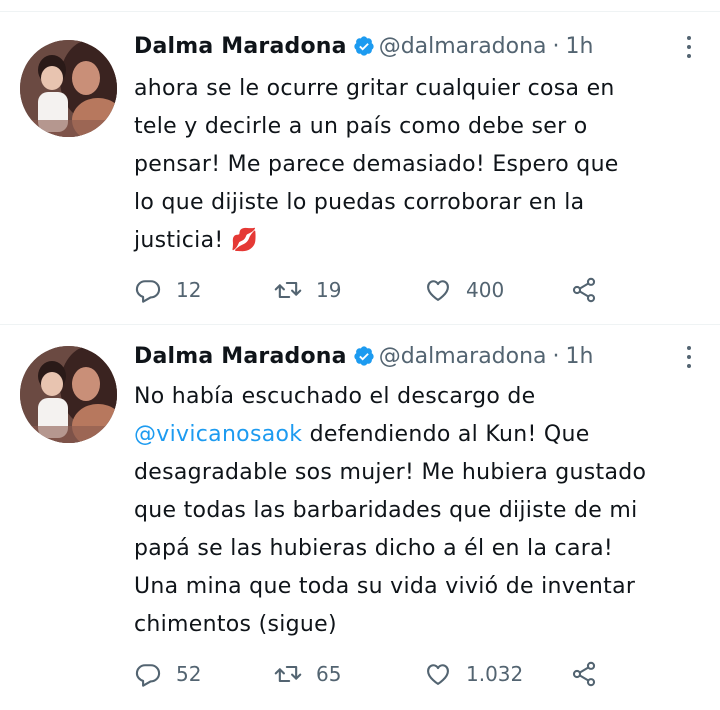 The image size is (720, 710). I want to click on retweet-count: 19, so click(329, 290).